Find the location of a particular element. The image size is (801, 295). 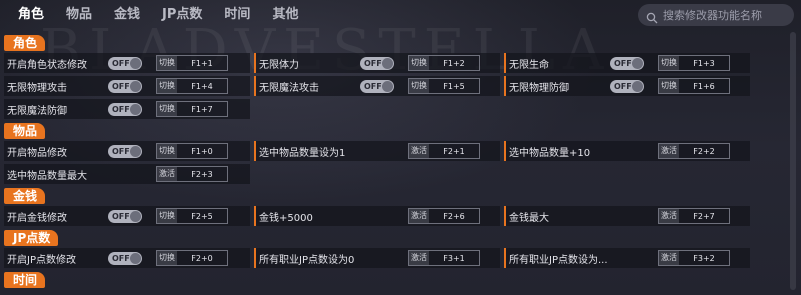

activate-button: 激活 F2+7 is located at coordinates (694, 216).